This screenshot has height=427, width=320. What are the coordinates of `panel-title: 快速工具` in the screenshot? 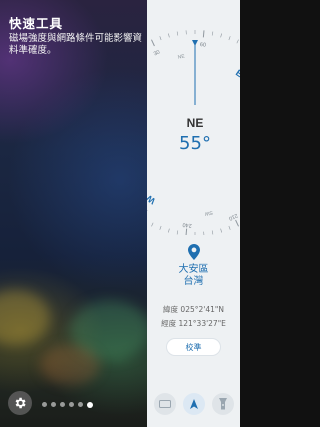 It's located at (36, 23).